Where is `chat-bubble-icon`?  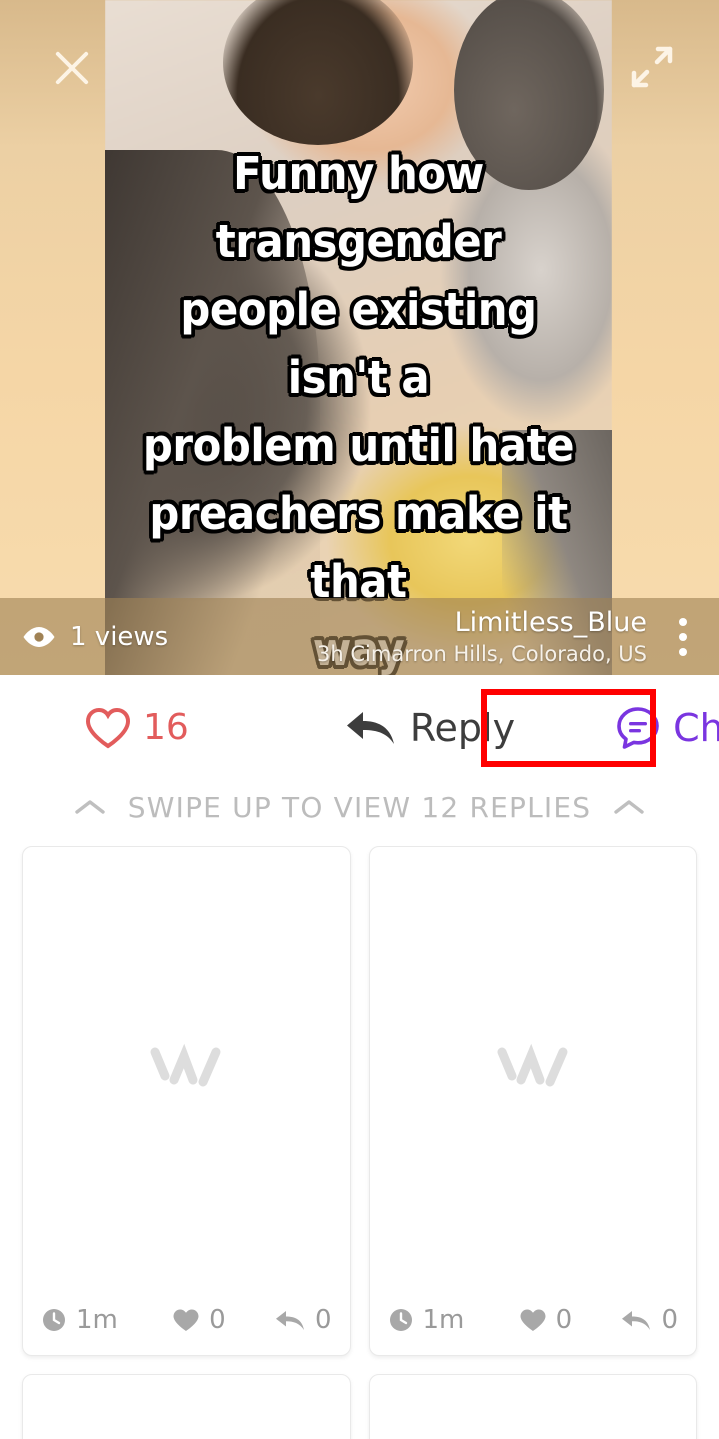 chat-bubble-icon is located at coordinates (638, 727).